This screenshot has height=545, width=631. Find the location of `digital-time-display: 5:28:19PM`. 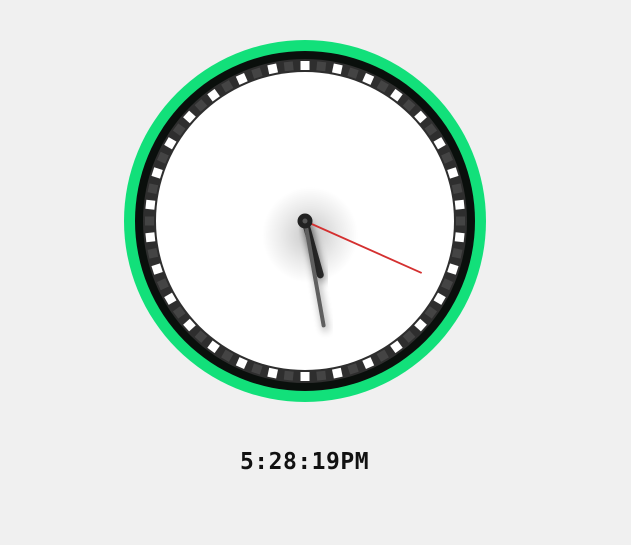

digital-time-display: 5:28:19PM is located at coordinates (304, 462).